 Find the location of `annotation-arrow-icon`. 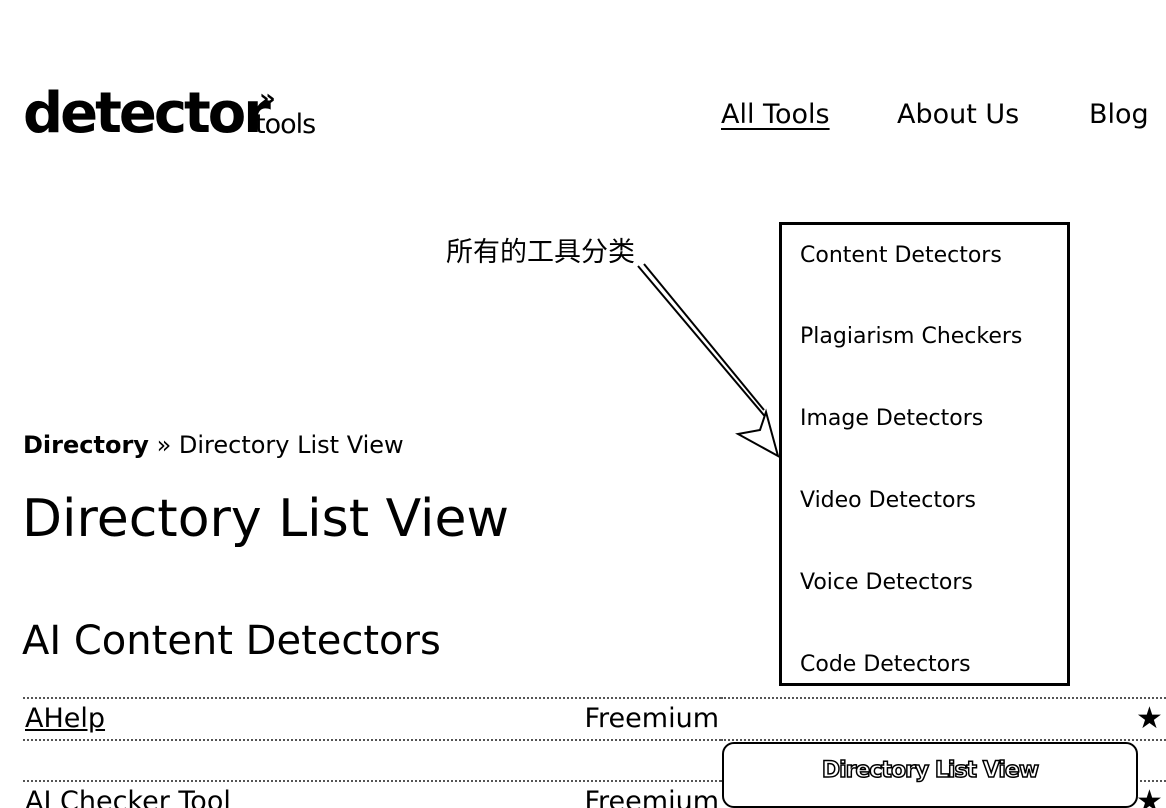

annotation-arrow-icon is located at coordinates (708, 361).